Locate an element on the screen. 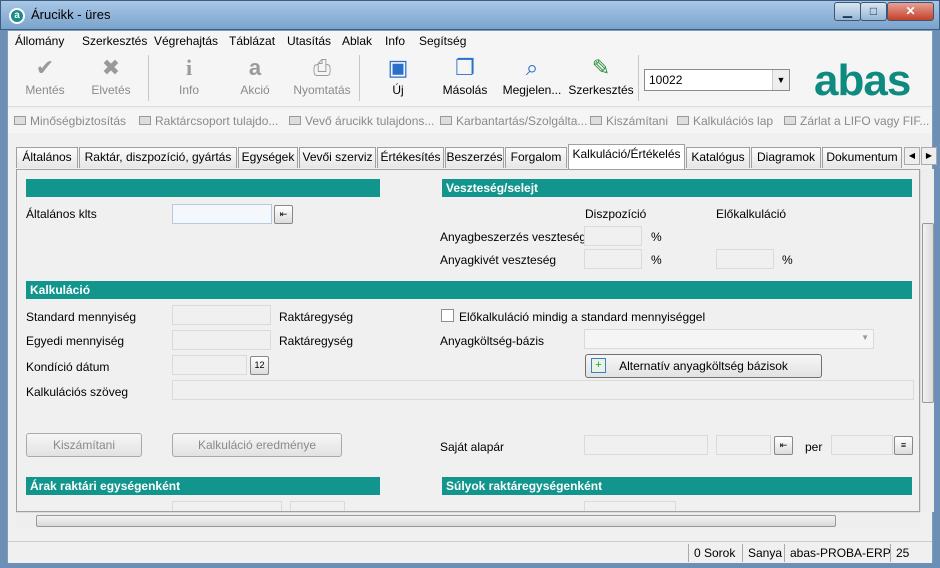 This screenshot has height=568, width=940. new-button: ▣ Új is located at coordinates (398, 76).